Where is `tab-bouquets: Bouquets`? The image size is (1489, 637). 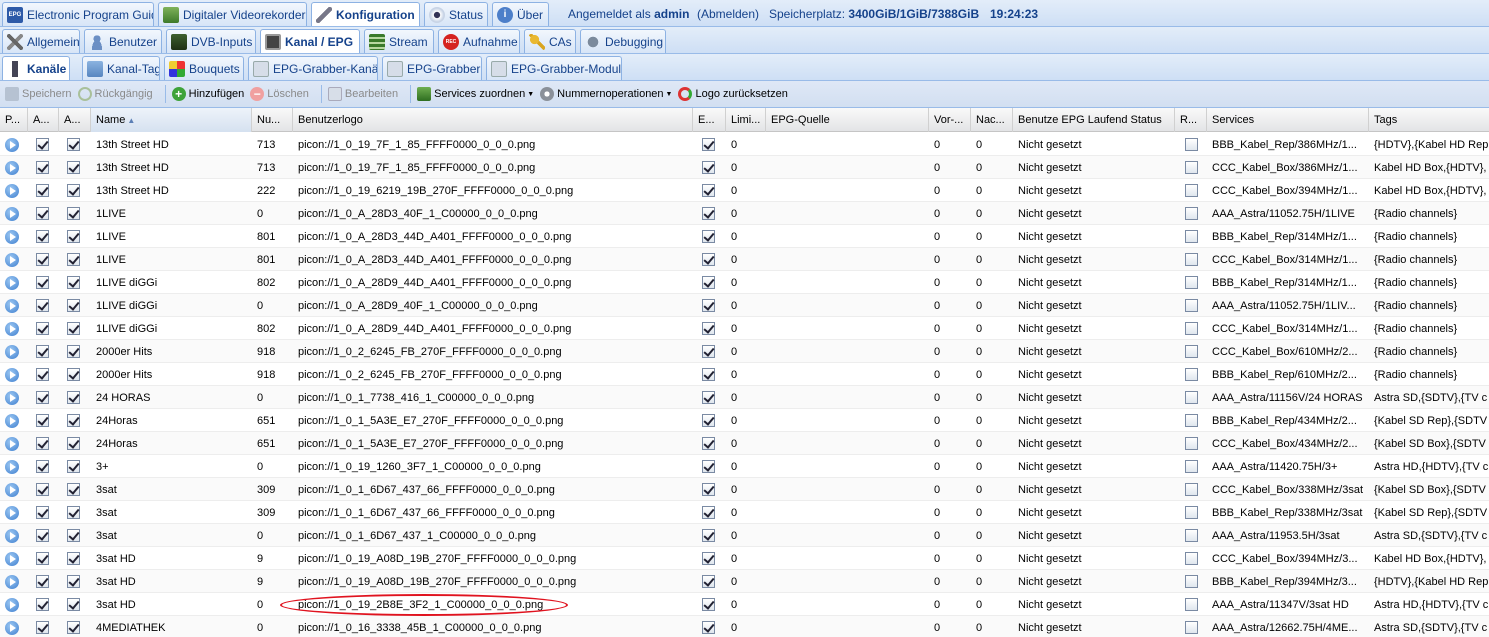 tab-bouquets: Bouquets is located at coordinates (204, 68).